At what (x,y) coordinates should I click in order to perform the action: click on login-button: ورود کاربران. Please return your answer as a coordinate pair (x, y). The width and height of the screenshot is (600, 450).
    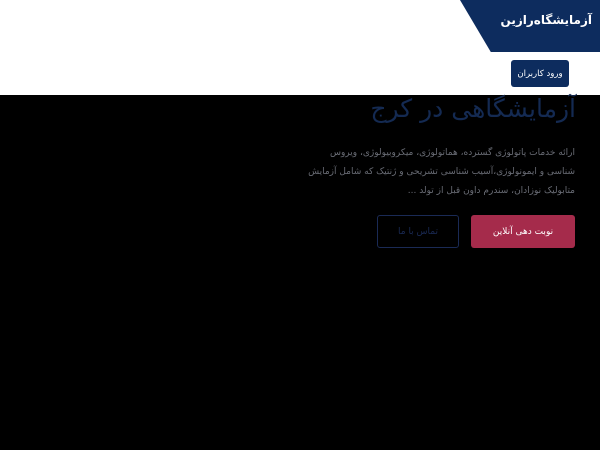
    Looking at the image, I should click on (540, 73).